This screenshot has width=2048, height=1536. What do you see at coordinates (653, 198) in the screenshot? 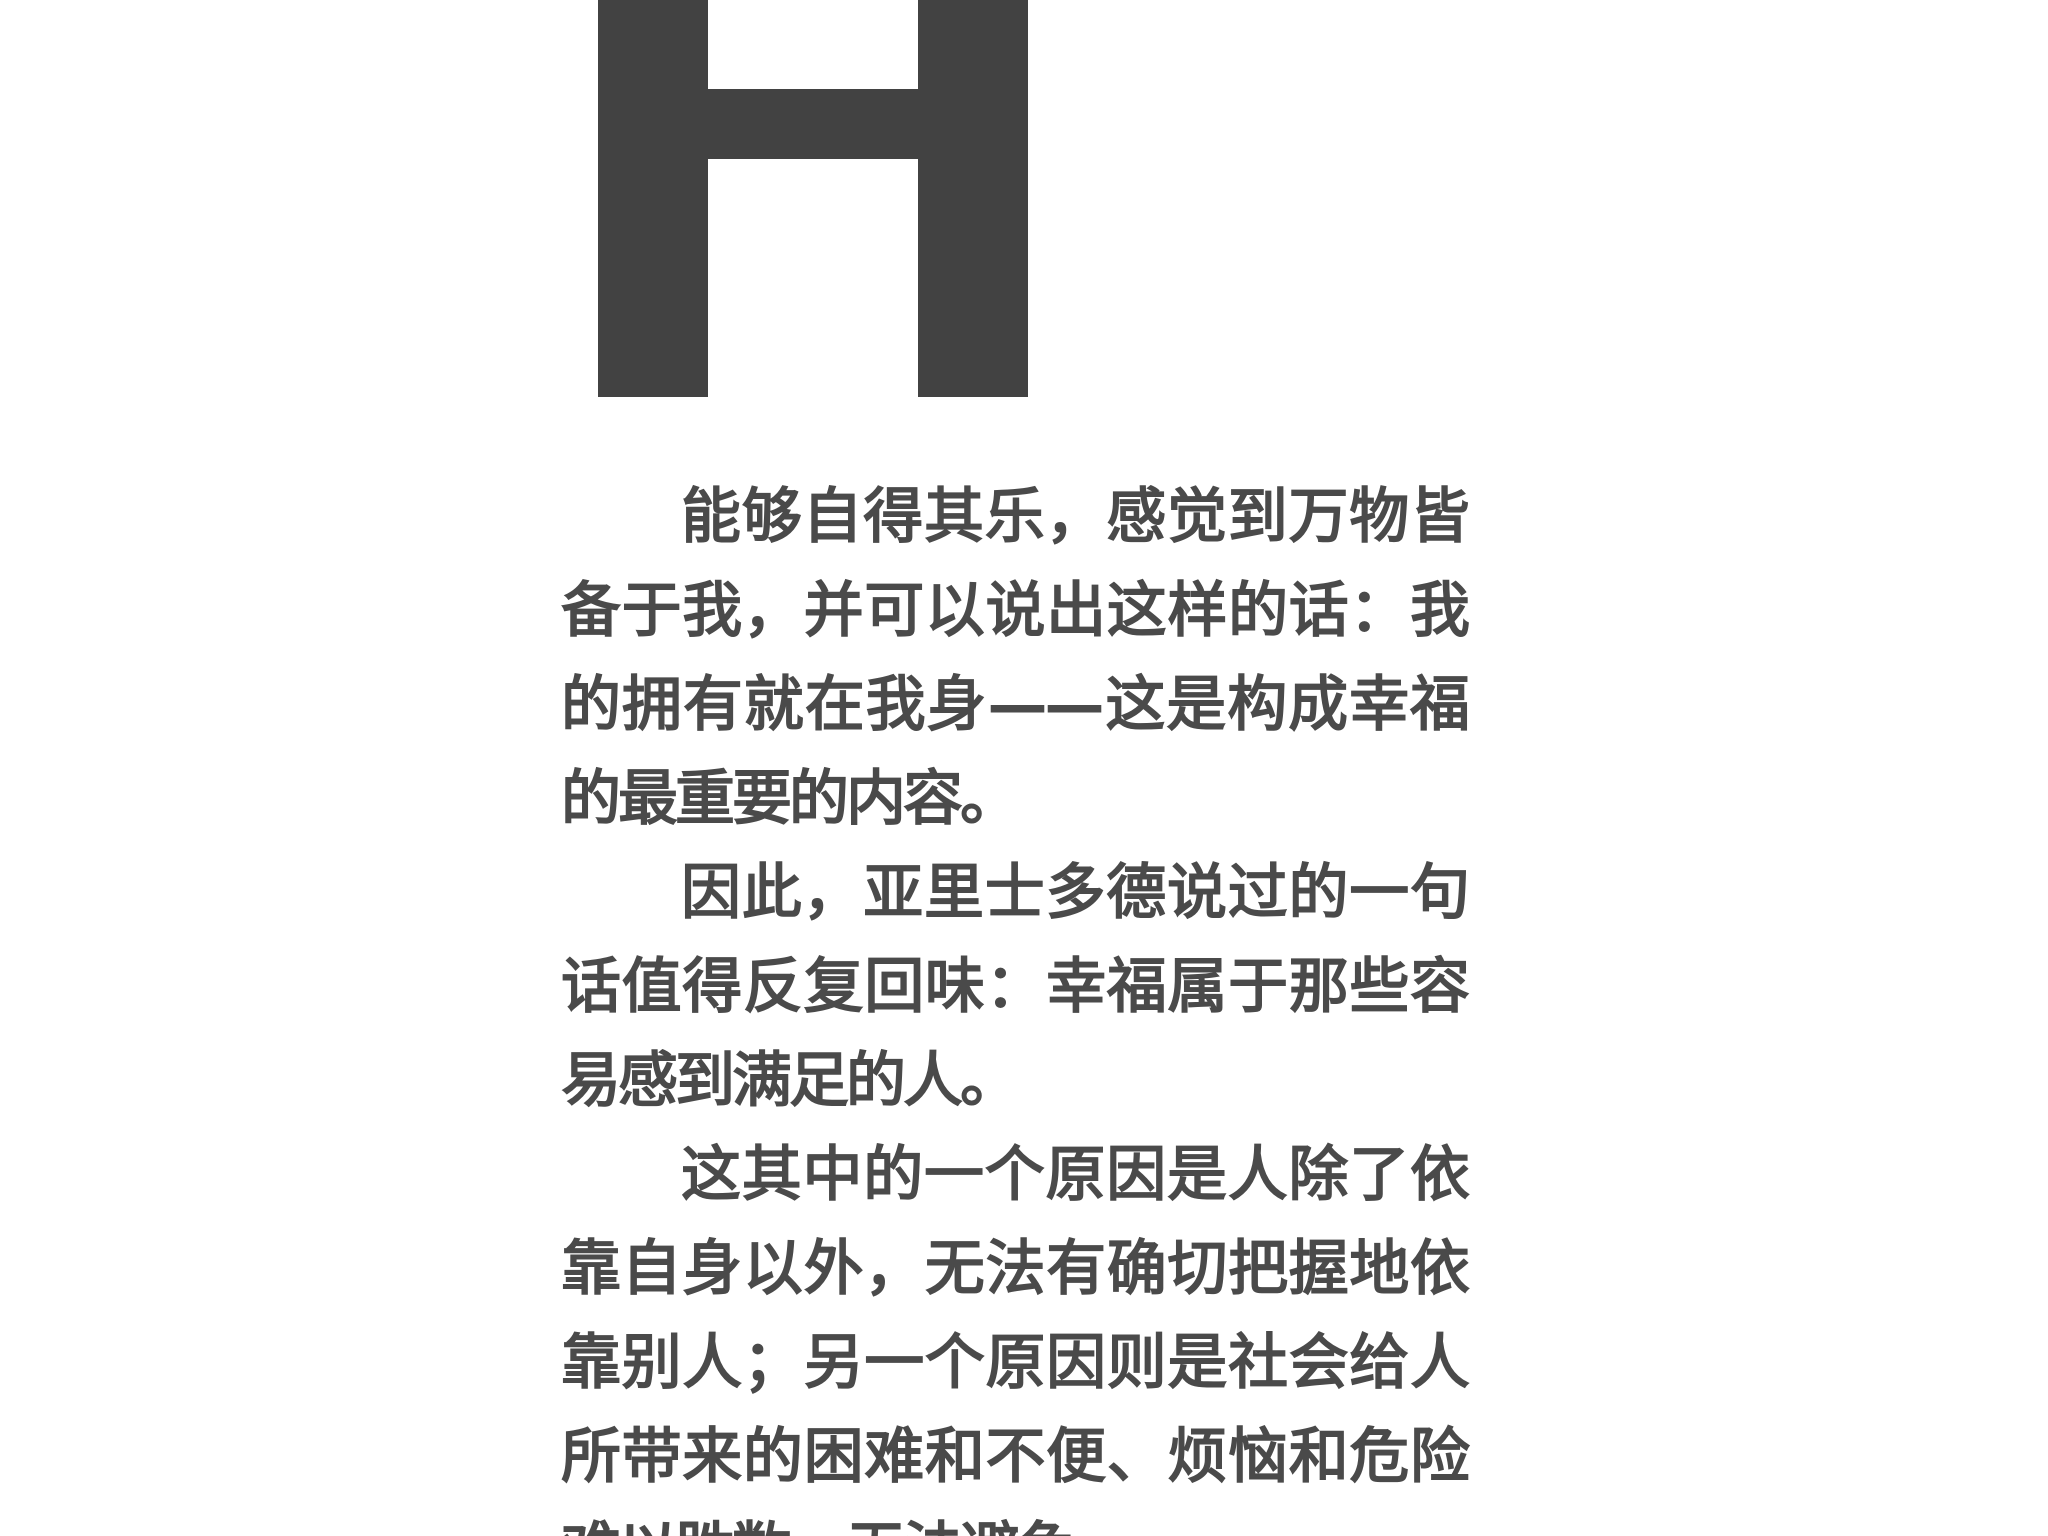
I see `drop-cap-left-stroke` at bounding box center [653, 198].